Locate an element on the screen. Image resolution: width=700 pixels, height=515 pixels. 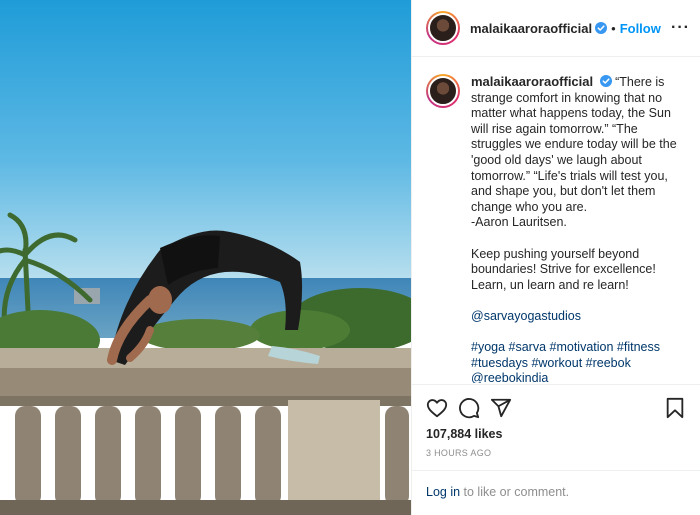
login-link: Log in is located at coordinates (443, 492).